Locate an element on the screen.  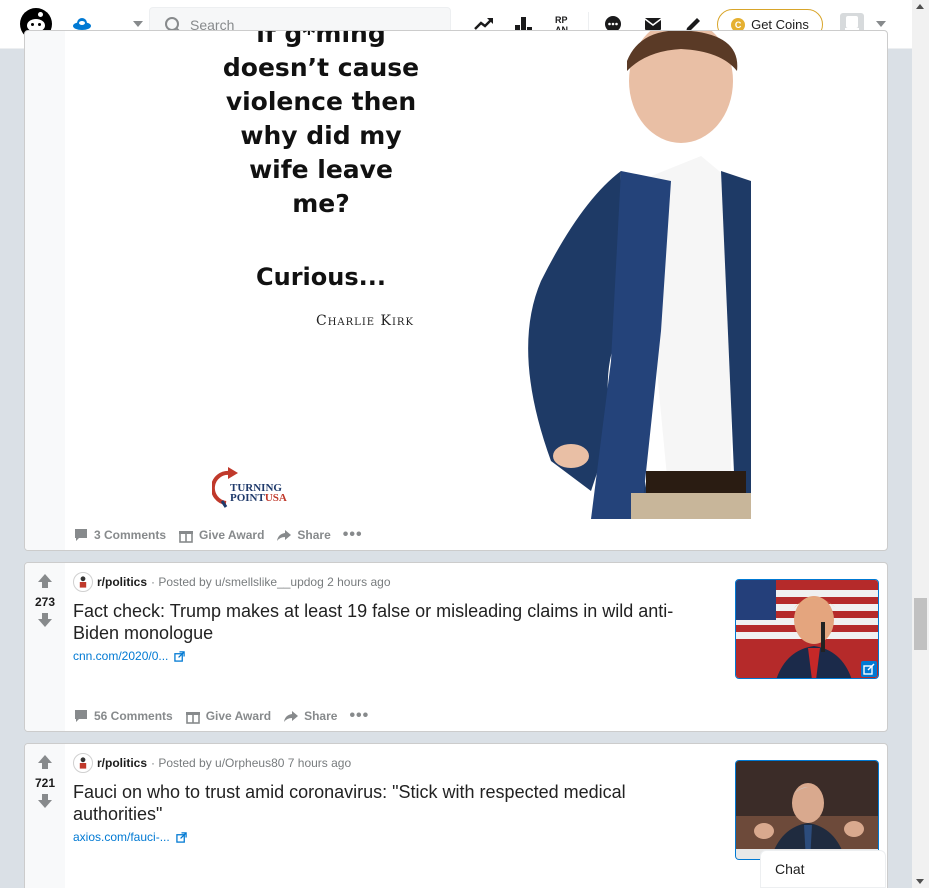
meme-author-text: Charlie Kirk is located at coordinates (365, 321).